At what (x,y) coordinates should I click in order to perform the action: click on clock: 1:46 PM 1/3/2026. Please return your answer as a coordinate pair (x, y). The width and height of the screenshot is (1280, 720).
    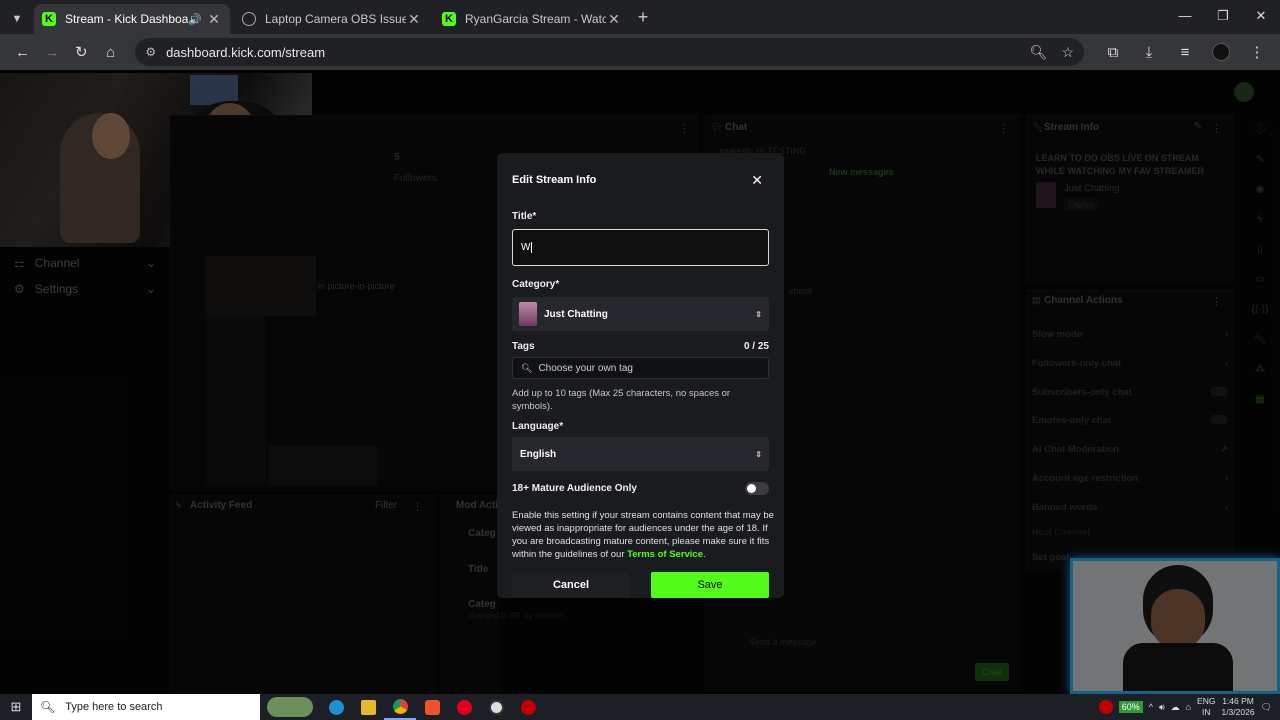
    Looking at the image, I should click on (1237, 707).